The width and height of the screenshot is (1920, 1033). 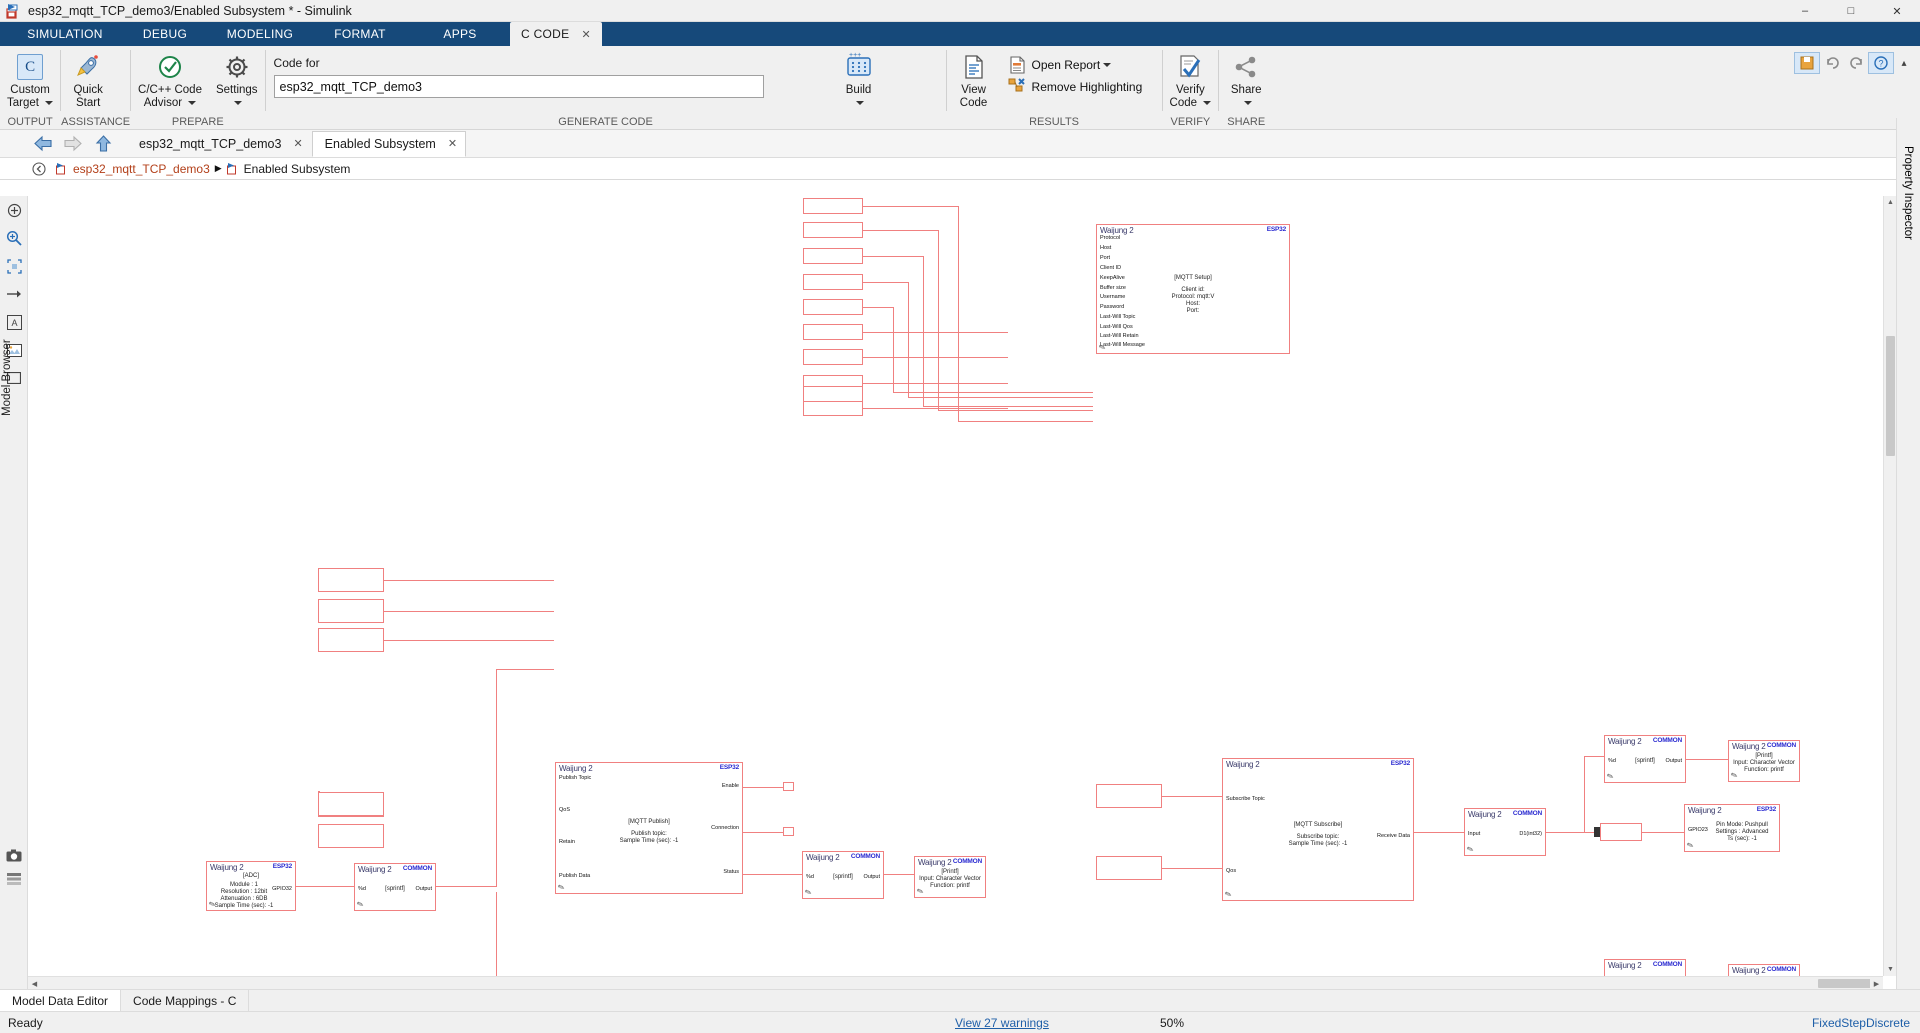 What do you see at coordinates (360, 34) in the screenshot?
I see `tab-format: FORMAT` at bounding box center [360, 34].